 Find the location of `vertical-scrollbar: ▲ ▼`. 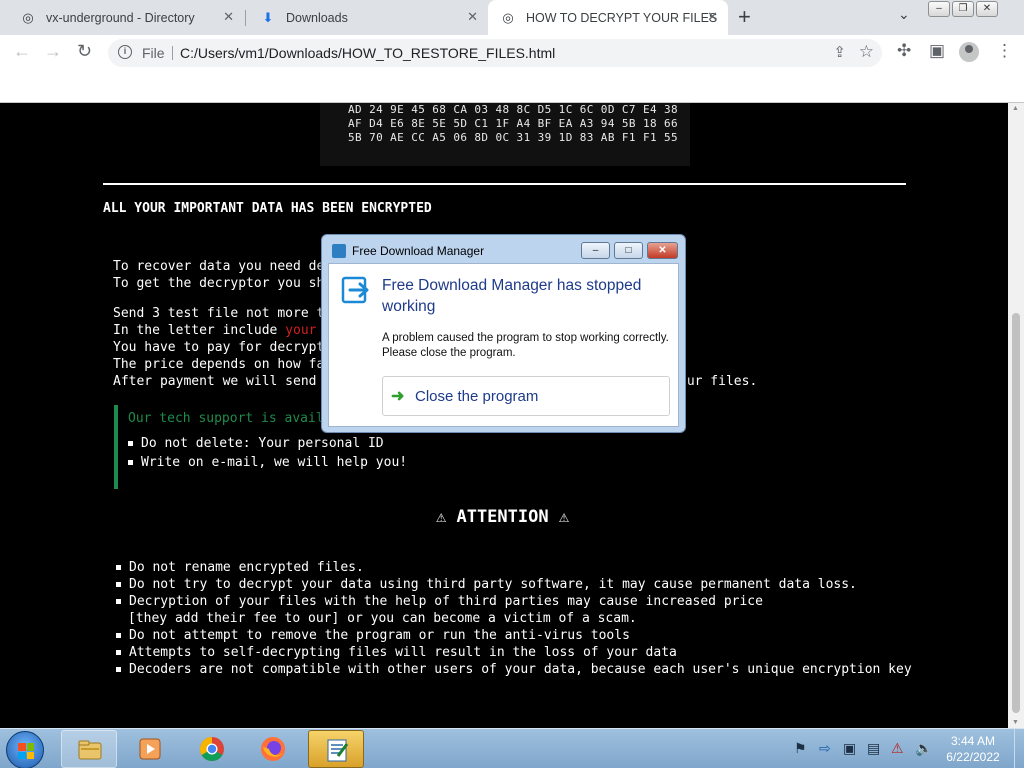

vertical-scrollbar: ▲ ▼ is located at coordinates (1016, 415).